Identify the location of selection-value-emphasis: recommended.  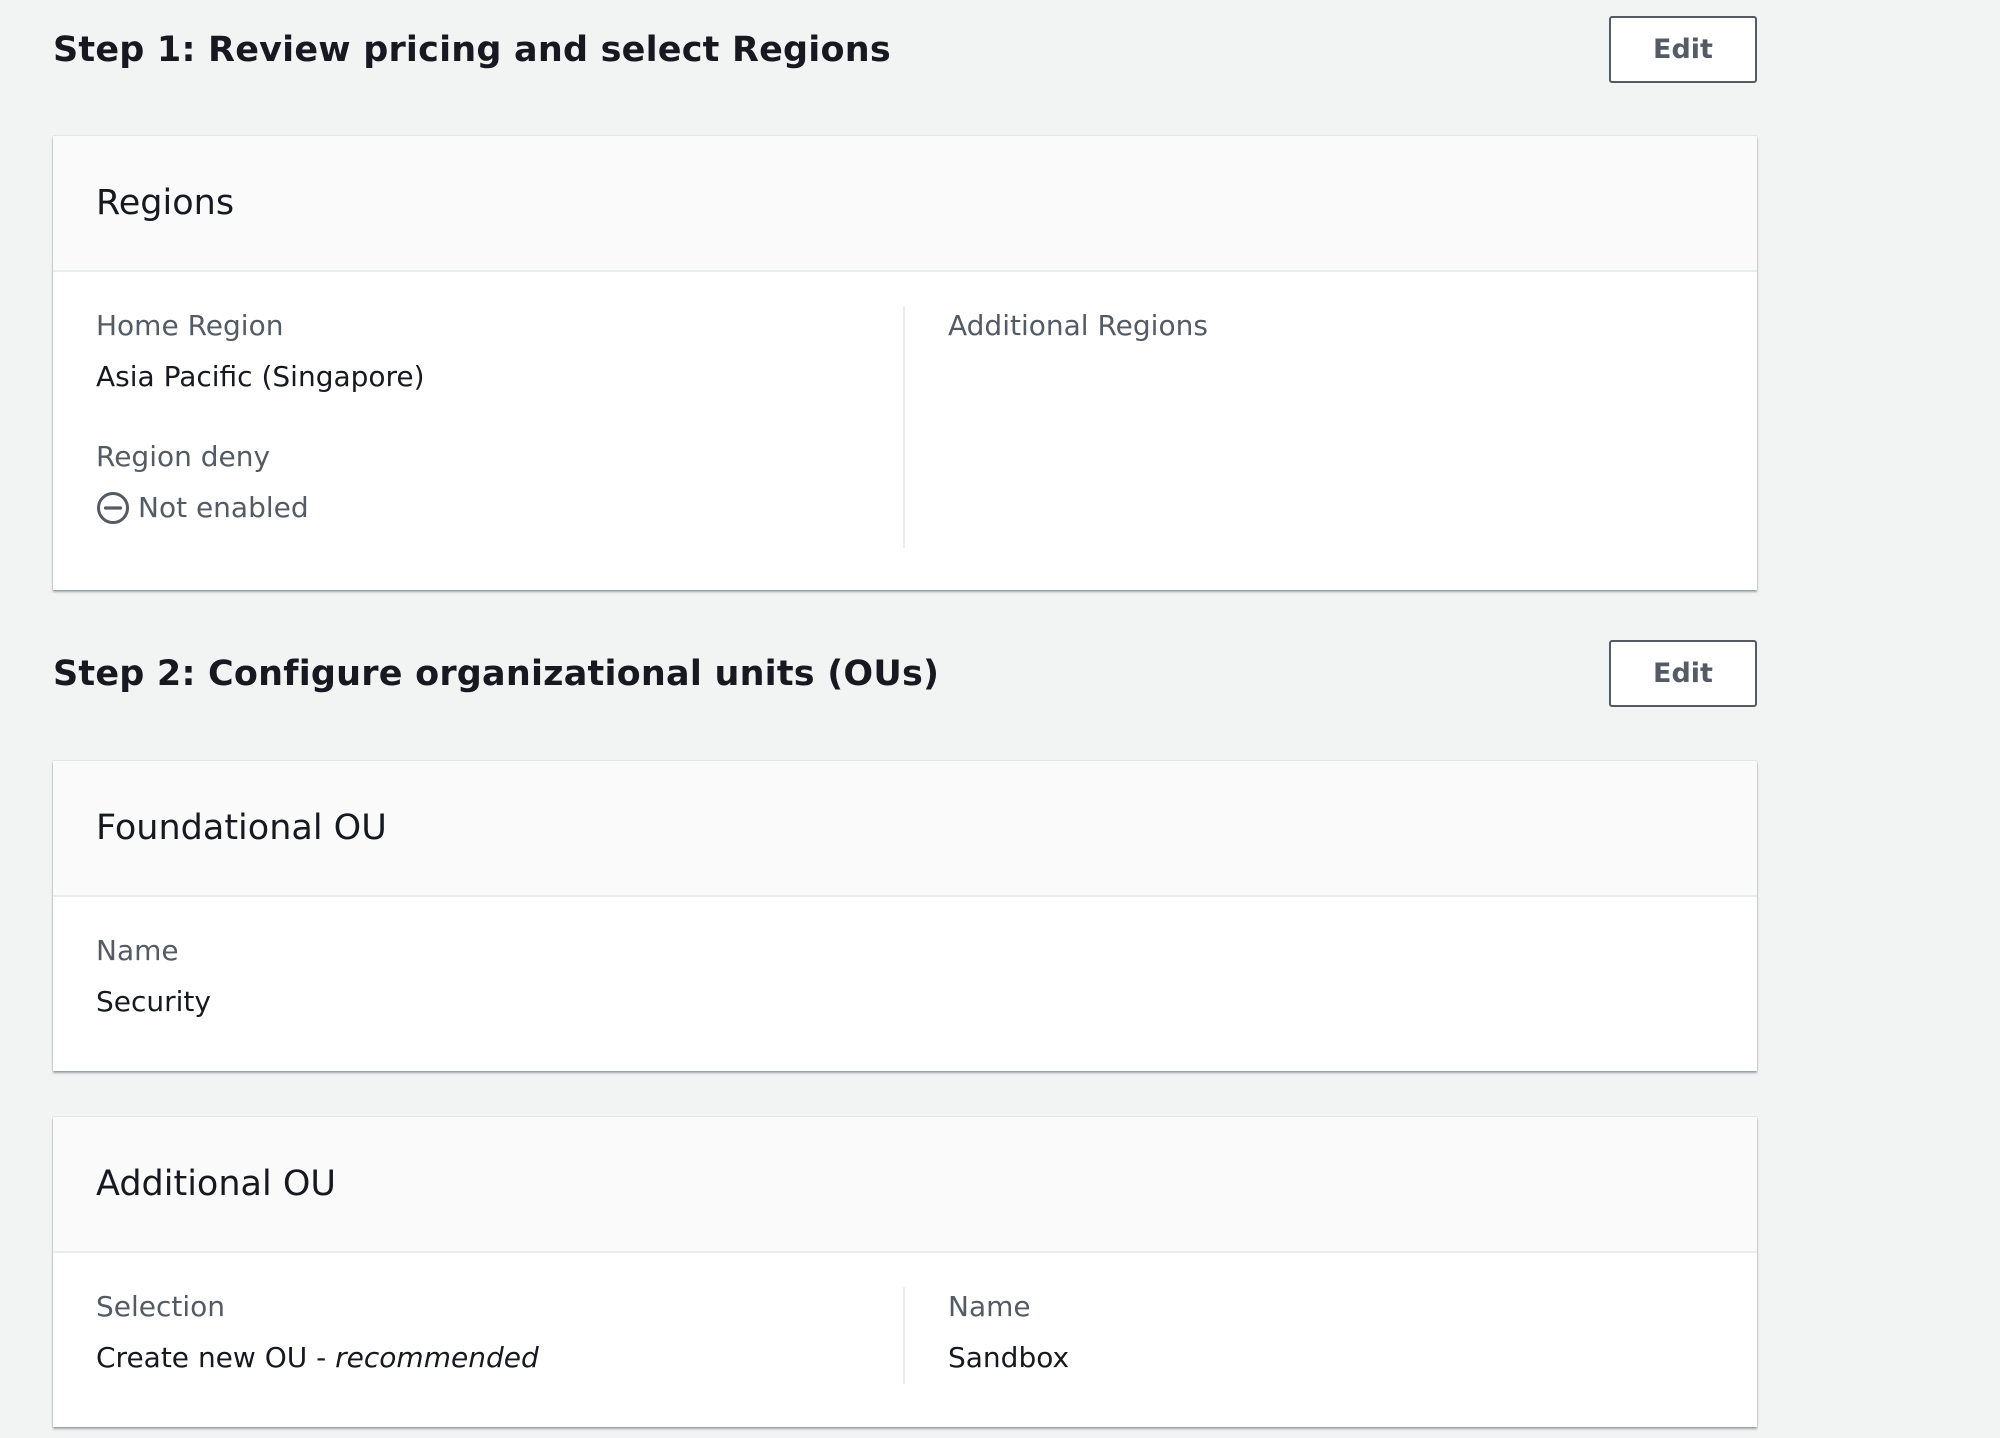
(437, 1357).